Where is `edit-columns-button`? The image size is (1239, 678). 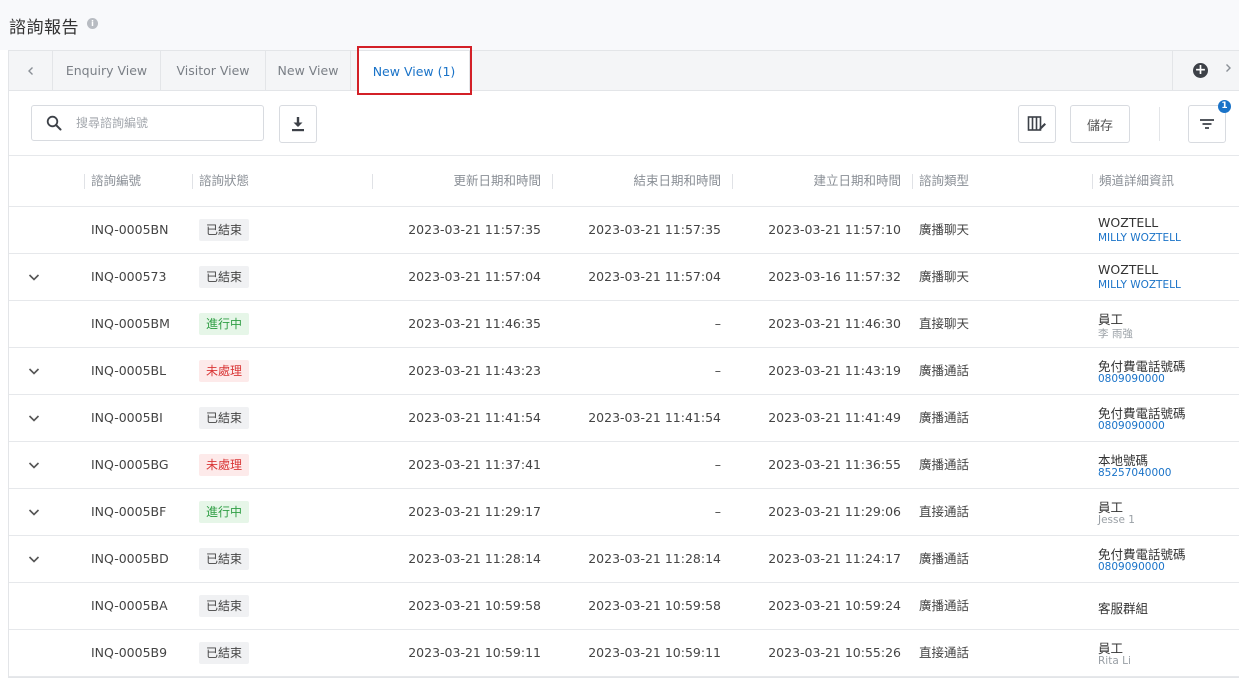
edit-columns-button is located at coordinates (1037, 124).